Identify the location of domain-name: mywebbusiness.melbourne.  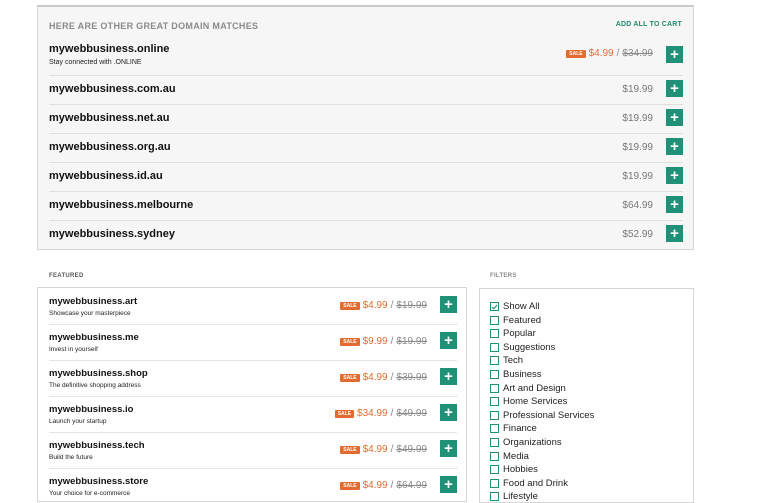
(121, 205).